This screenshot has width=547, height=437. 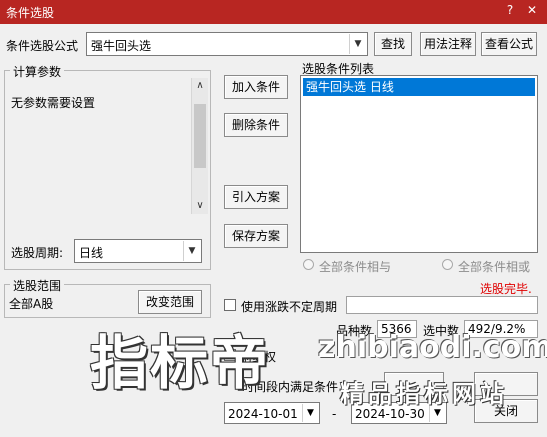 I want to click on params-scrollbar: ∧ ∨, so click(x=199, y=146).